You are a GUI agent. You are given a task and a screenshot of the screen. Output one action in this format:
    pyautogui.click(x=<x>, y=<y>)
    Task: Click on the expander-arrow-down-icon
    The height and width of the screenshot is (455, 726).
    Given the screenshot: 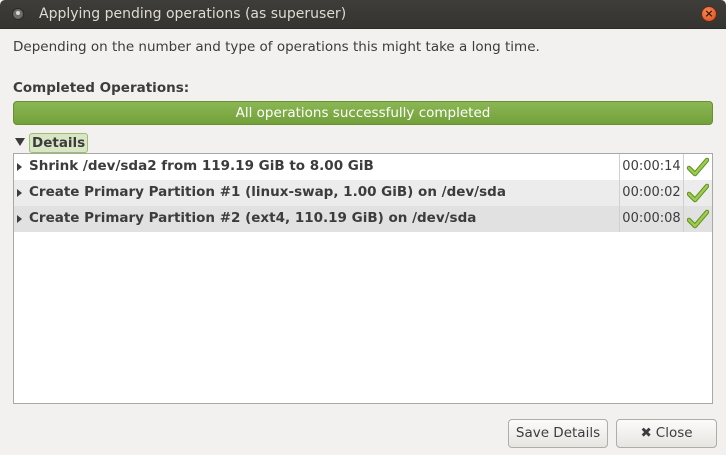 What is the action you would take?
    pyautogui.click(x=20, y=142)
    